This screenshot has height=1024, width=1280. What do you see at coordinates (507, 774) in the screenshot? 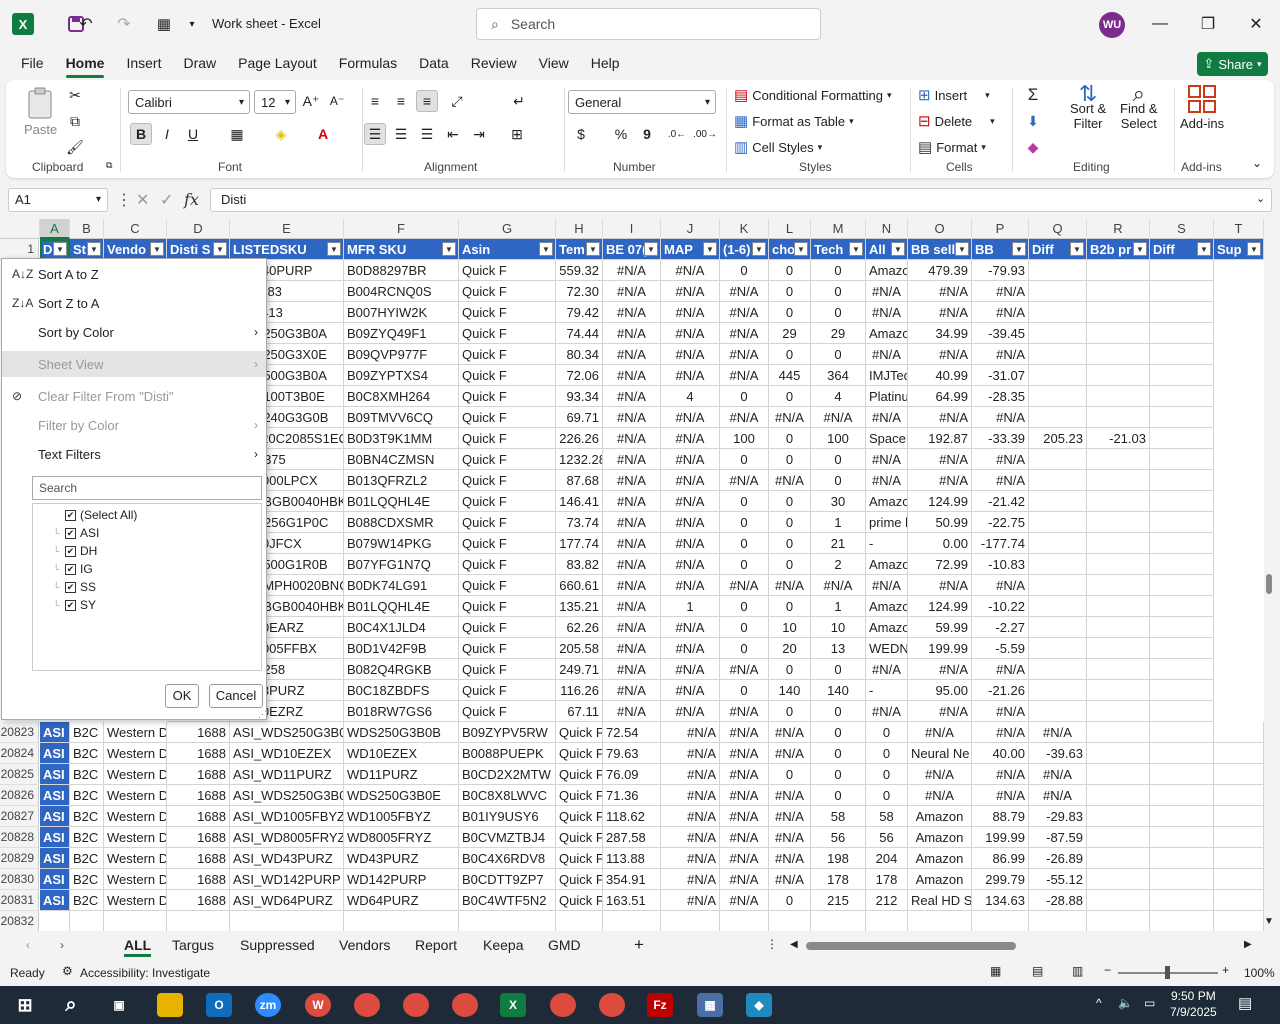
I see `table-cell: B0CD2X2MTW` at bounding box center [507, 774].